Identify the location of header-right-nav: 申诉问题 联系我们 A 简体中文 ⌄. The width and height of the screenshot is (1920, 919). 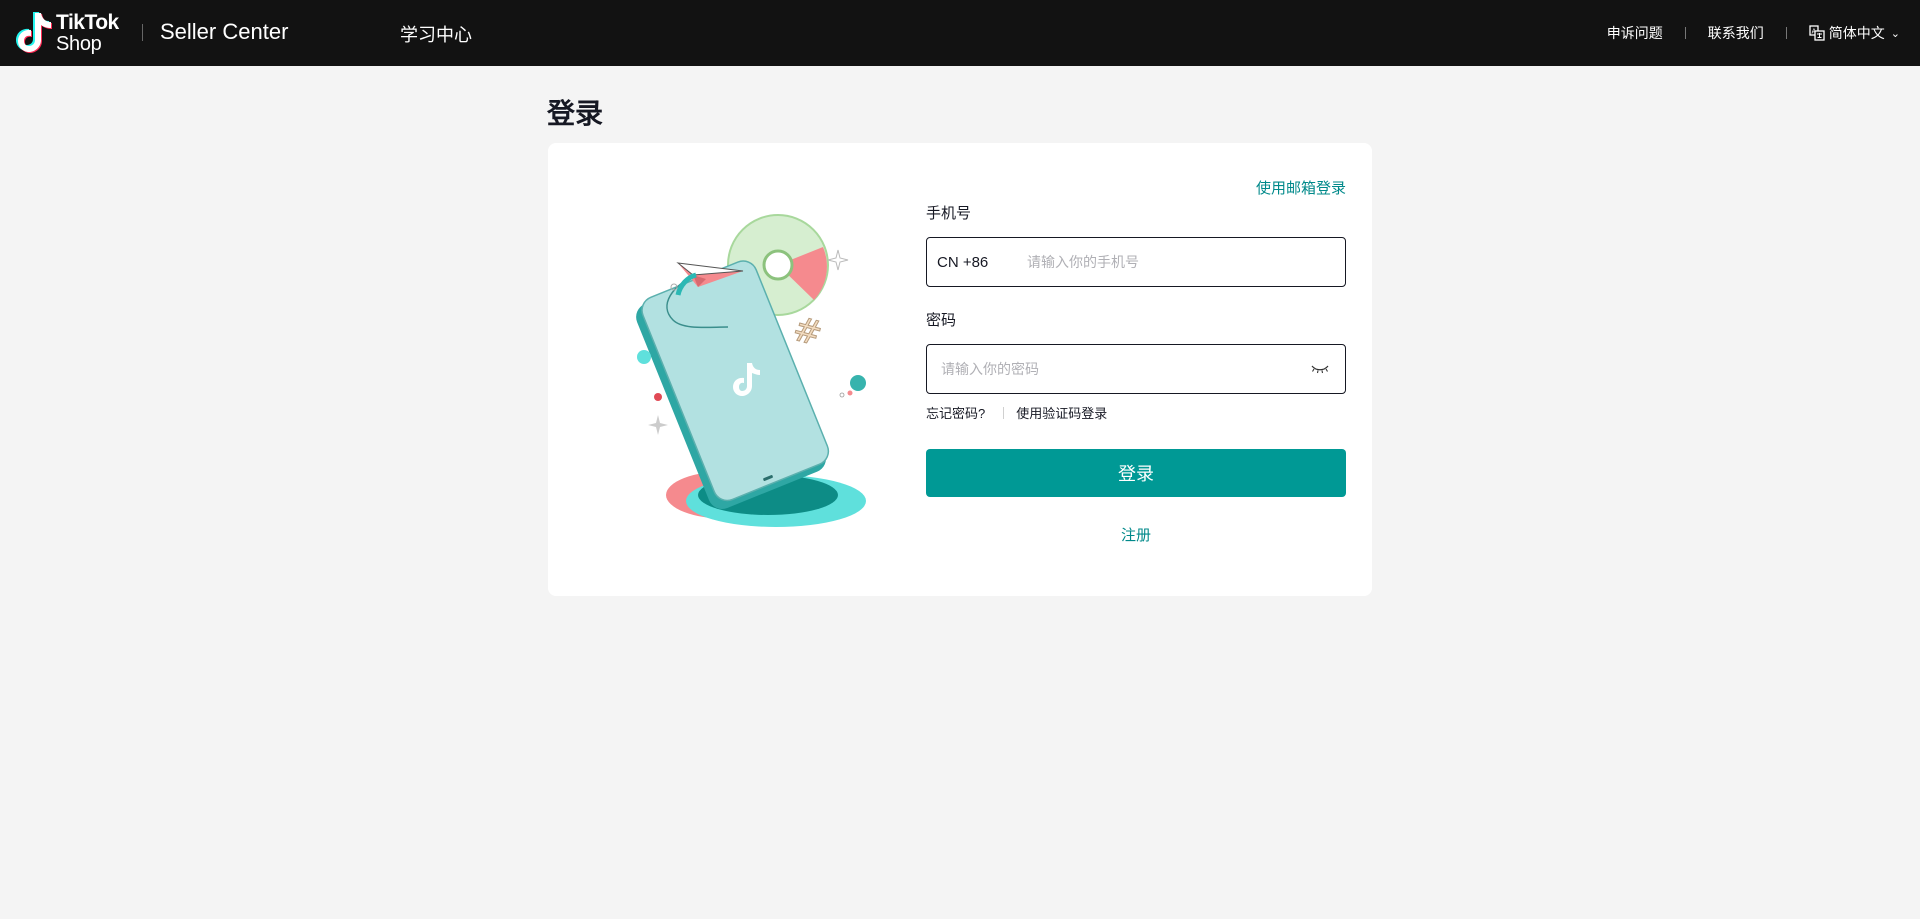
(1753, 33).